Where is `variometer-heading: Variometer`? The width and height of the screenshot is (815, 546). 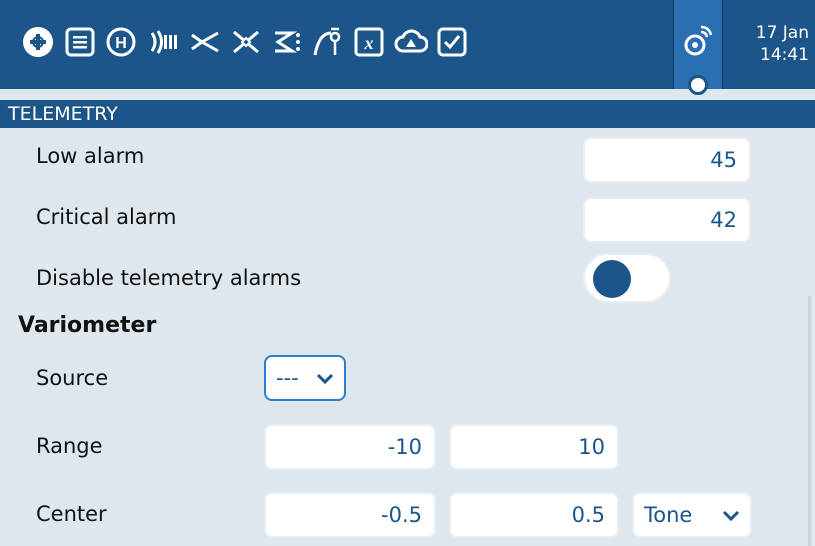 variometer-heading: Variometer is located at coordinates (87, 325).